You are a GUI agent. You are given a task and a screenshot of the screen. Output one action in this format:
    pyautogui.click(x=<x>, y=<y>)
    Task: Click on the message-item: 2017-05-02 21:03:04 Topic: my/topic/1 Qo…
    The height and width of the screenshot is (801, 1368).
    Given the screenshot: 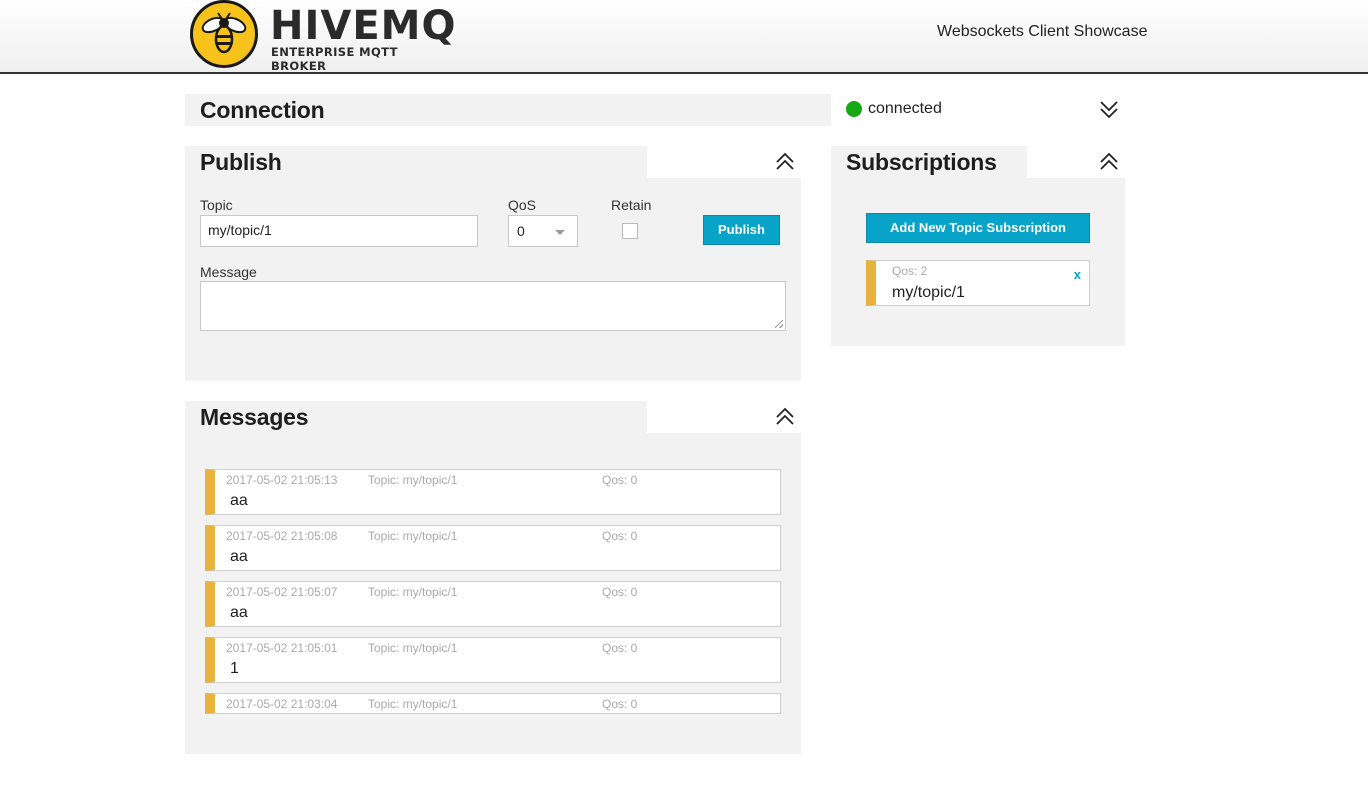 What is the action you would take?
    pyautogui.click(x=493, y=703)
    